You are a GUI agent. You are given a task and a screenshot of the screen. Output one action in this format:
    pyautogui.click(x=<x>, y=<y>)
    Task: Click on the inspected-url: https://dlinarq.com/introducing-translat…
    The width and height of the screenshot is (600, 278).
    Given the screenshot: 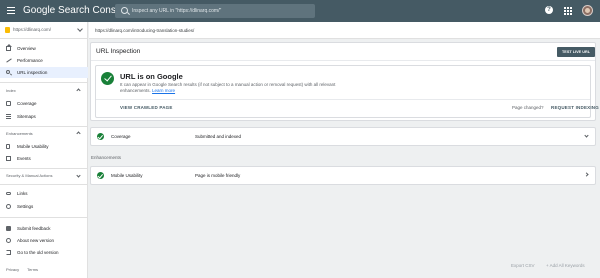 What is the action you would take?
    pyautogui.click(x=144, y=30)
    